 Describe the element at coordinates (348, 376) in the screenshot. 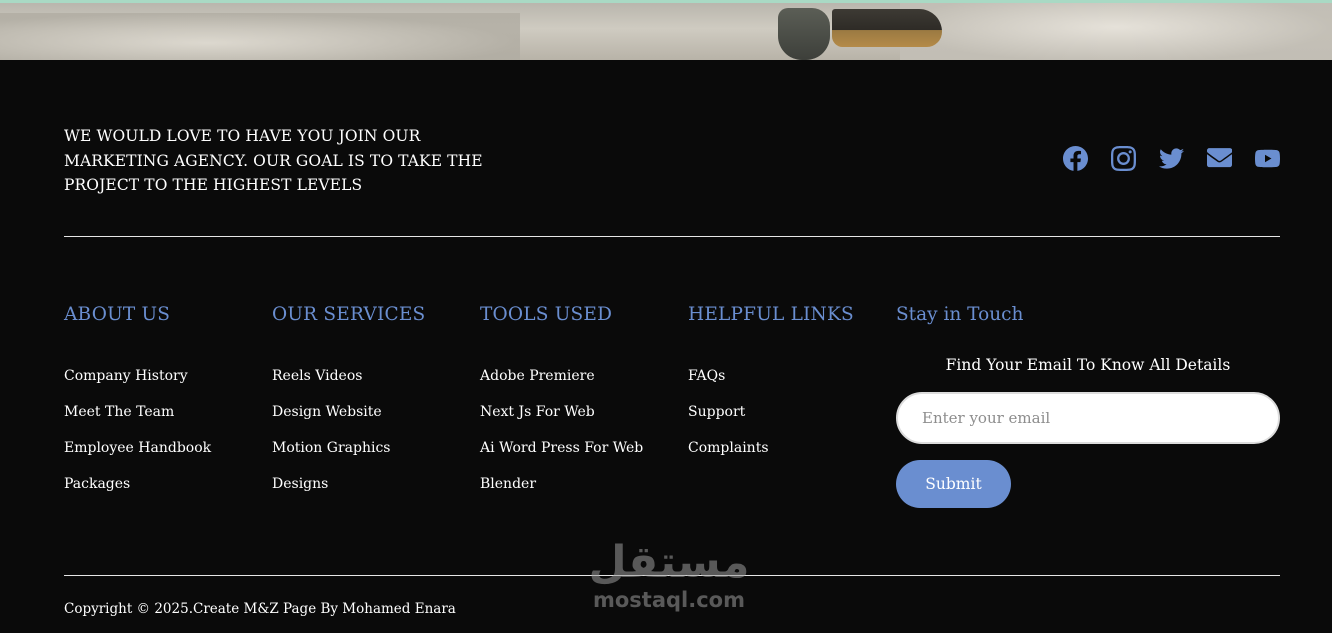

I see `footer-link: Reels Videos` at that location.